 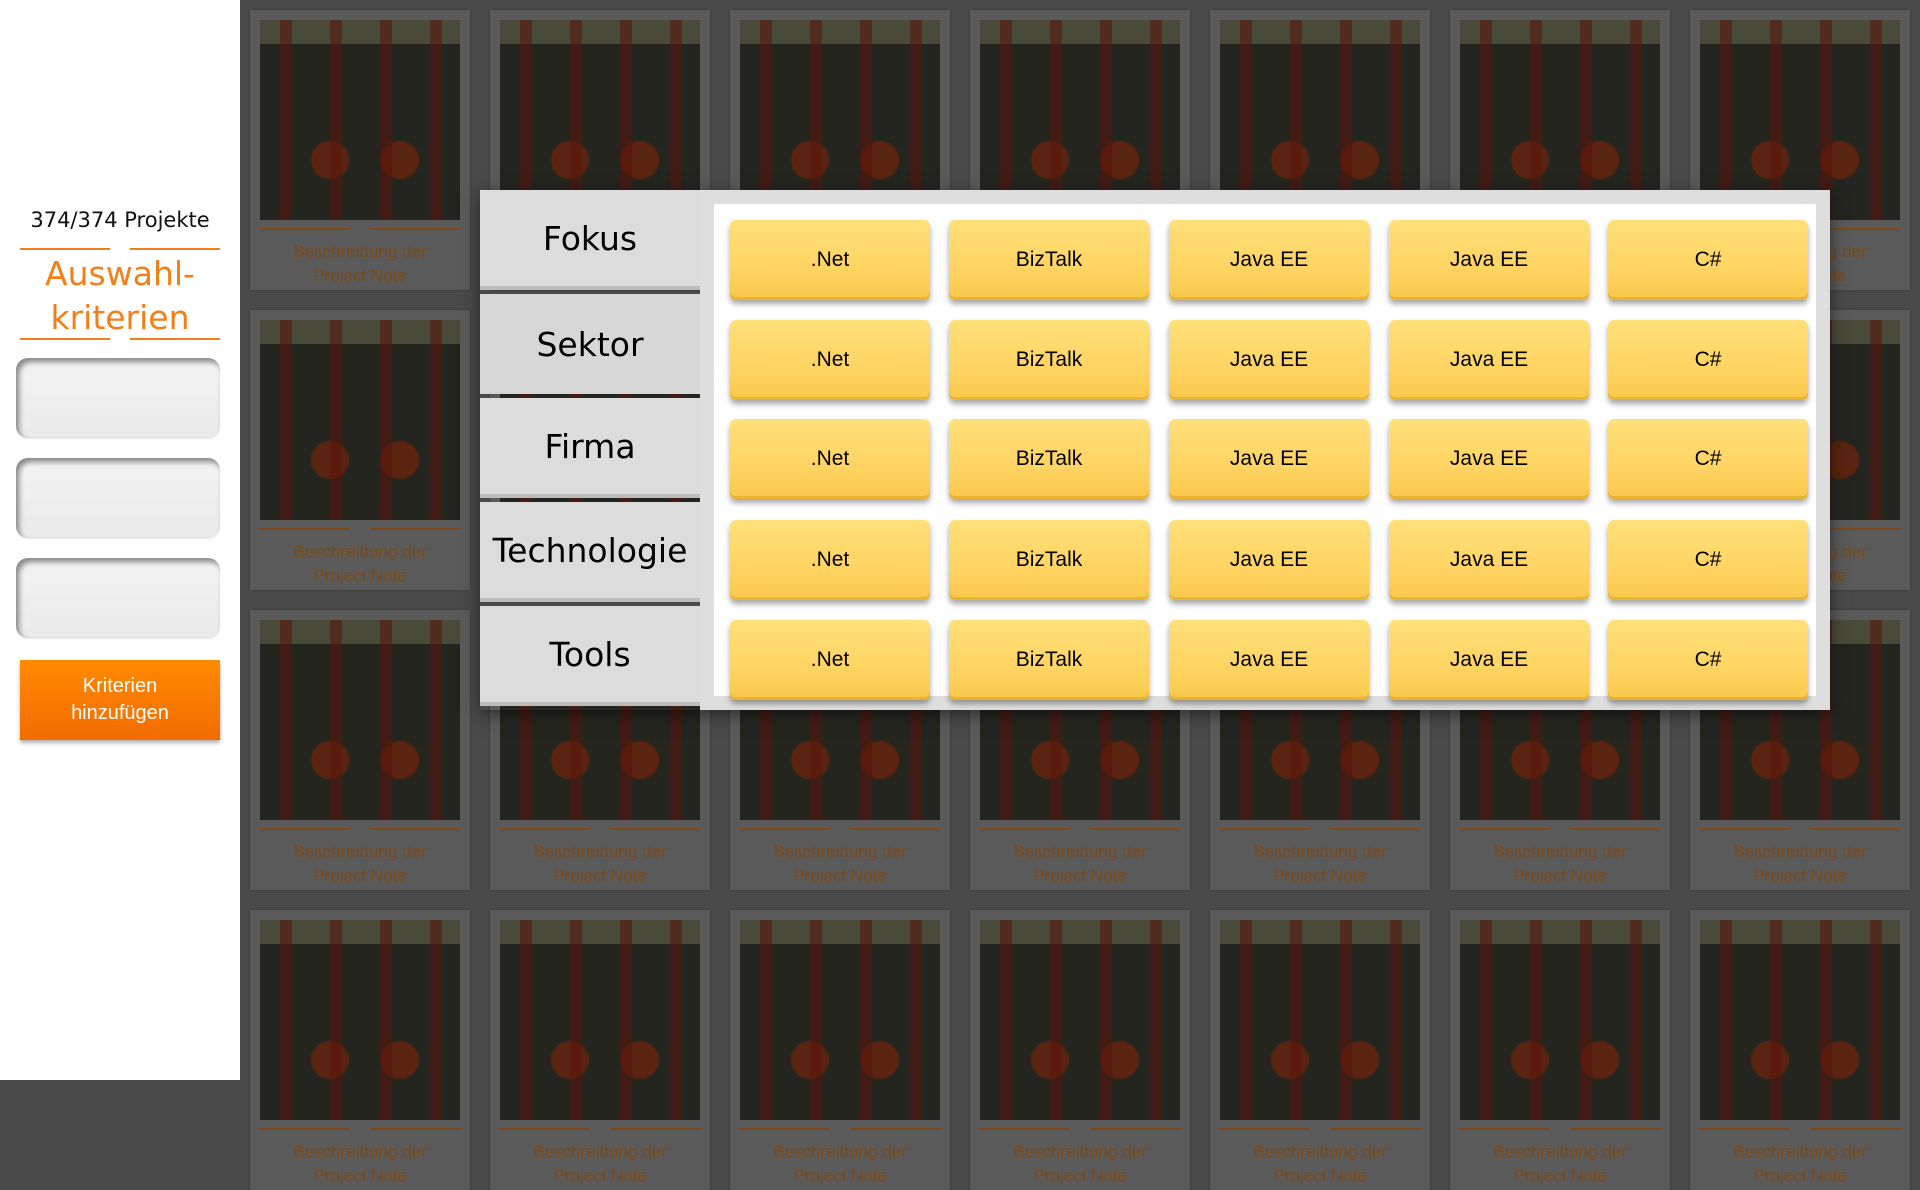 I want to click on tab-sektor: Sektor, so click(x=590, y=344).